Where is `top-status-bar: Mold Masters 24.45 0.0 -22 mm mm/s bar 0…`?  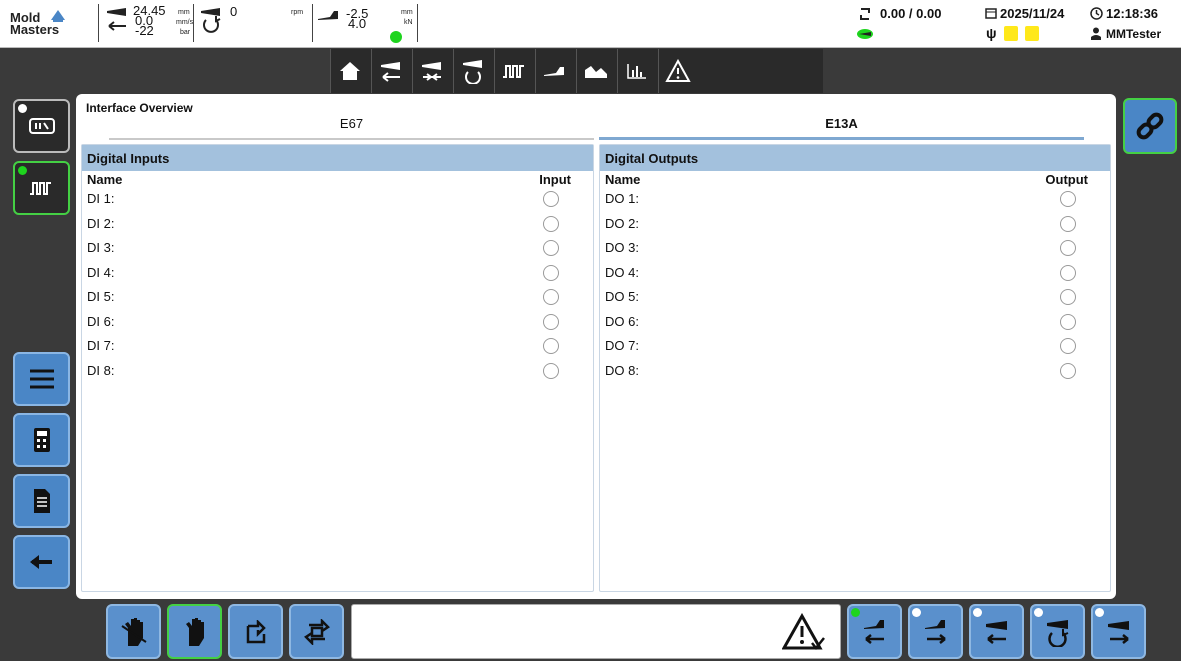
top-status-bar: Mold Masters 24.45 0.0 -22 mm mm/s bar 0… is located at coordinates (590, 24).